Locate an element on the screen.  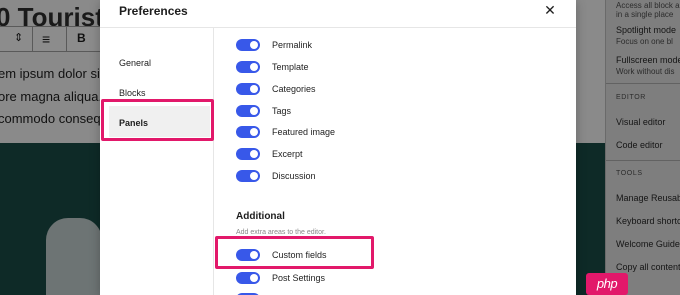
panel-option-partial is located at coordinates (248, 293).